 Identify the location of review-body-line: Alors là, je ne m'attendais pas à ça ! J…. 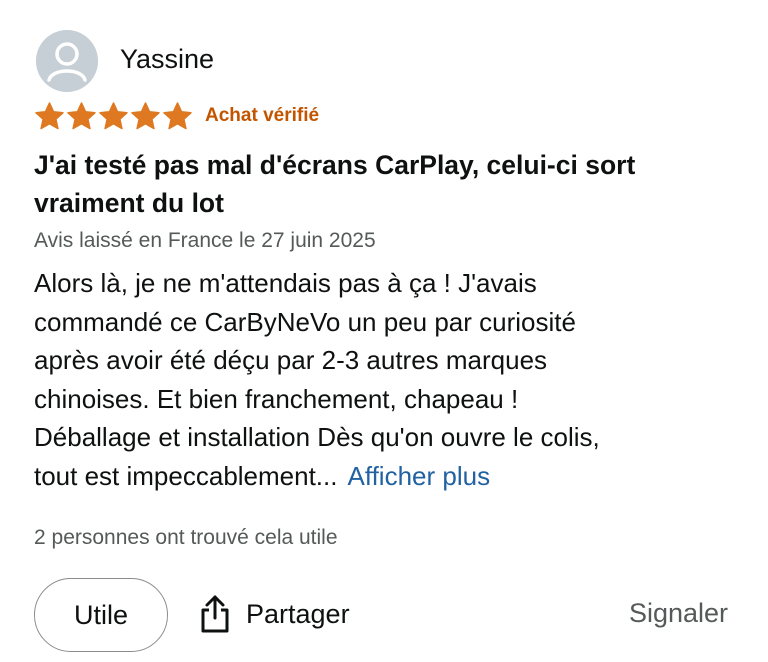
(285, 283).